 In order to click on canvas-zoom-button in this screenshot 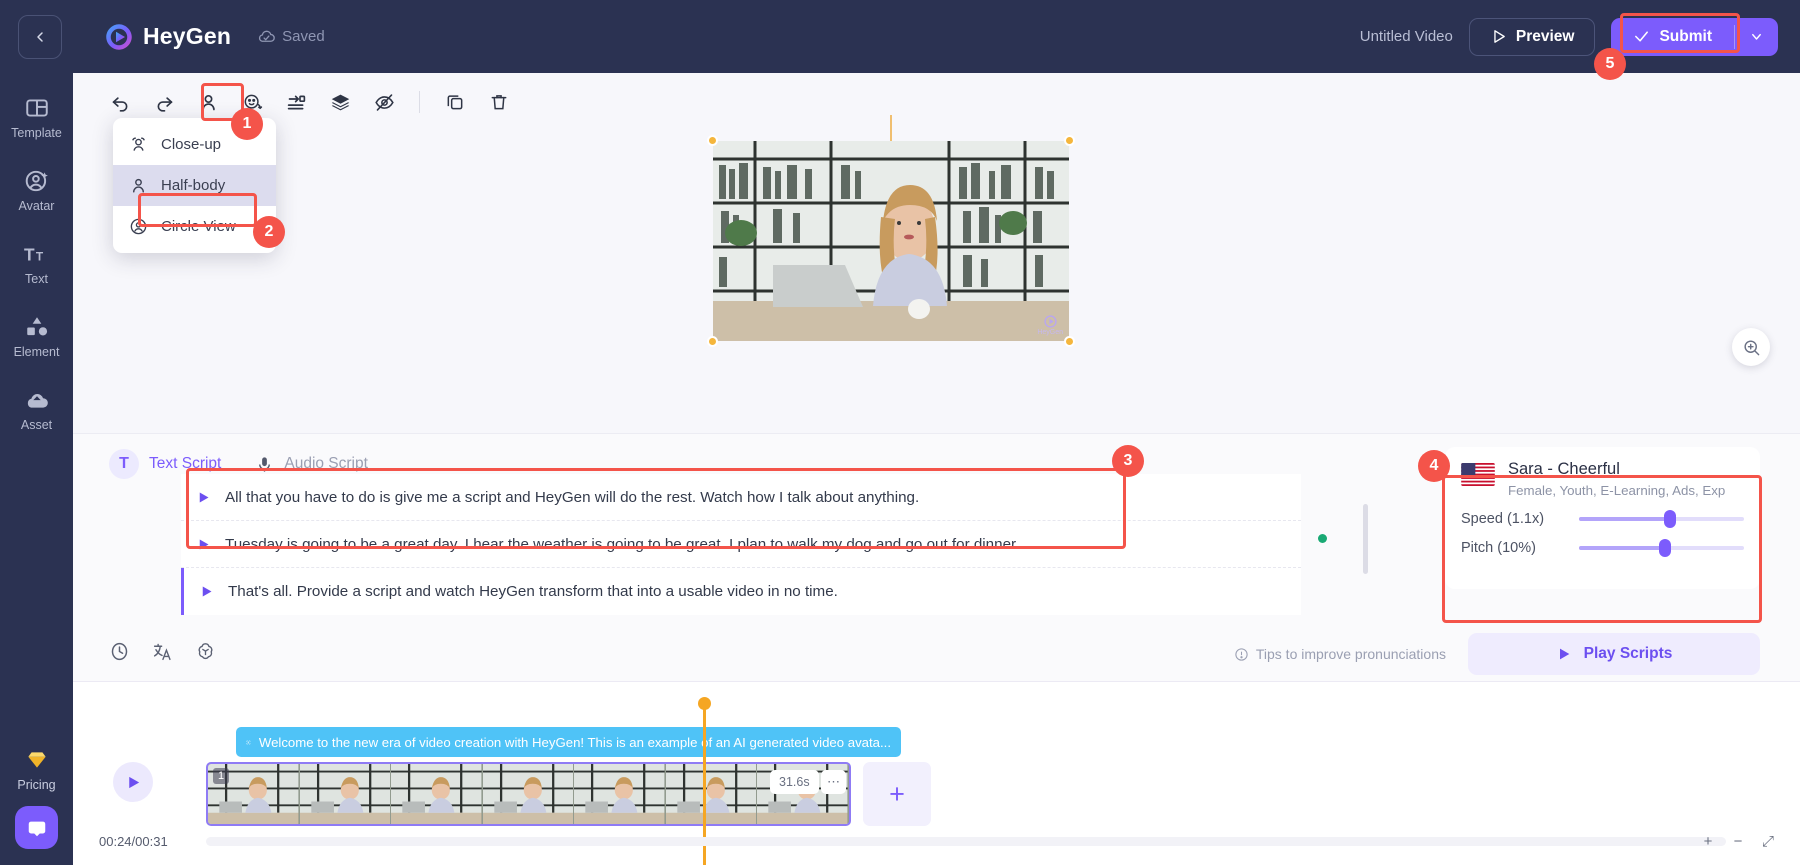, I will do `click(1751, 347)`.